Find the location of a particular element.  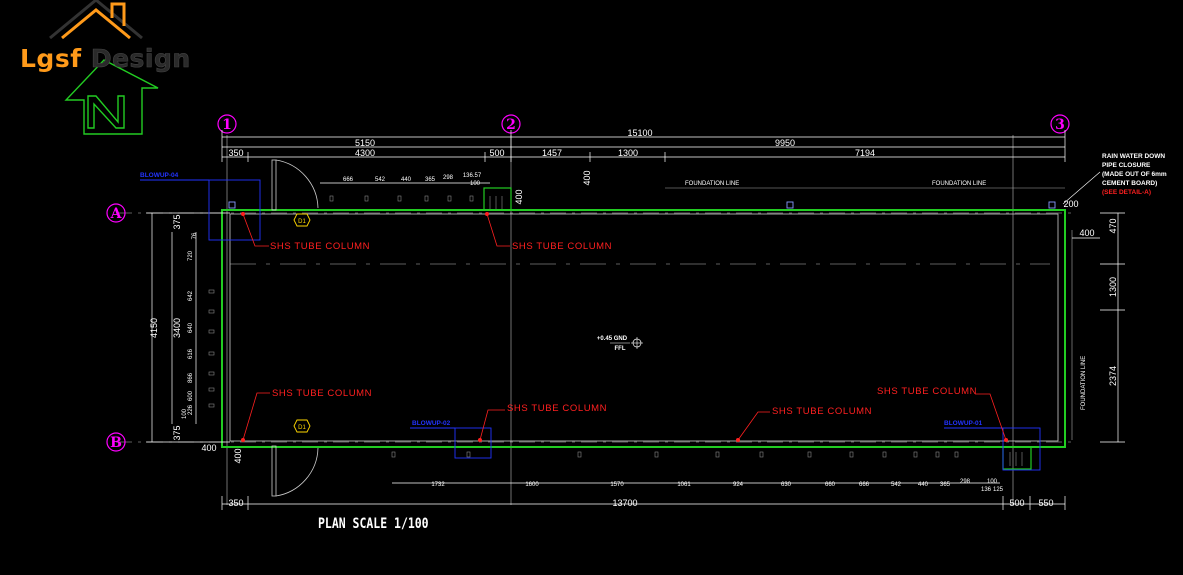

svg-text: 4150 is located at coordinates (154, 328).